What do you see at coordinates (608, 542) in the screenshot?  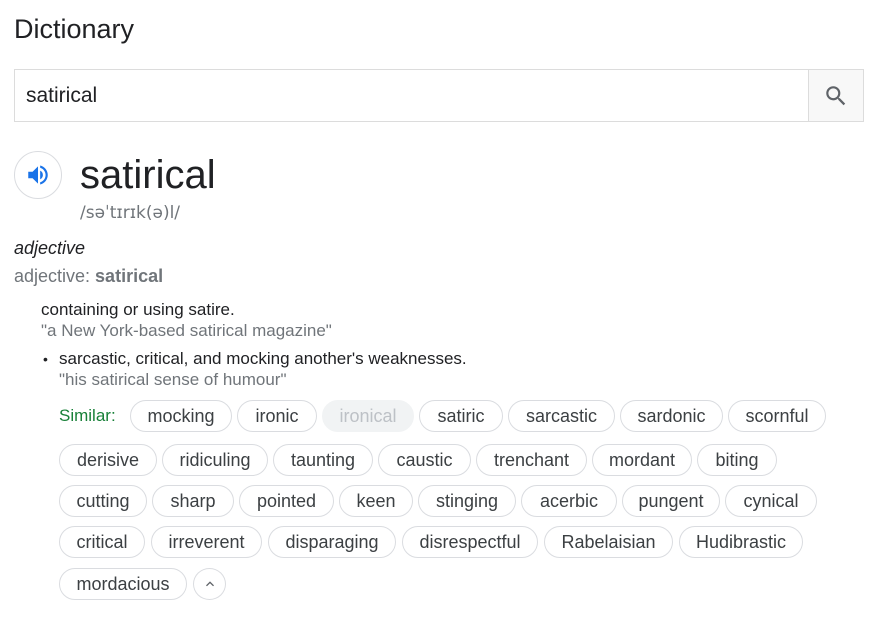 I see `similar-chip-rabelaisian: Rabelaisian` at bounding box center [608, 542].